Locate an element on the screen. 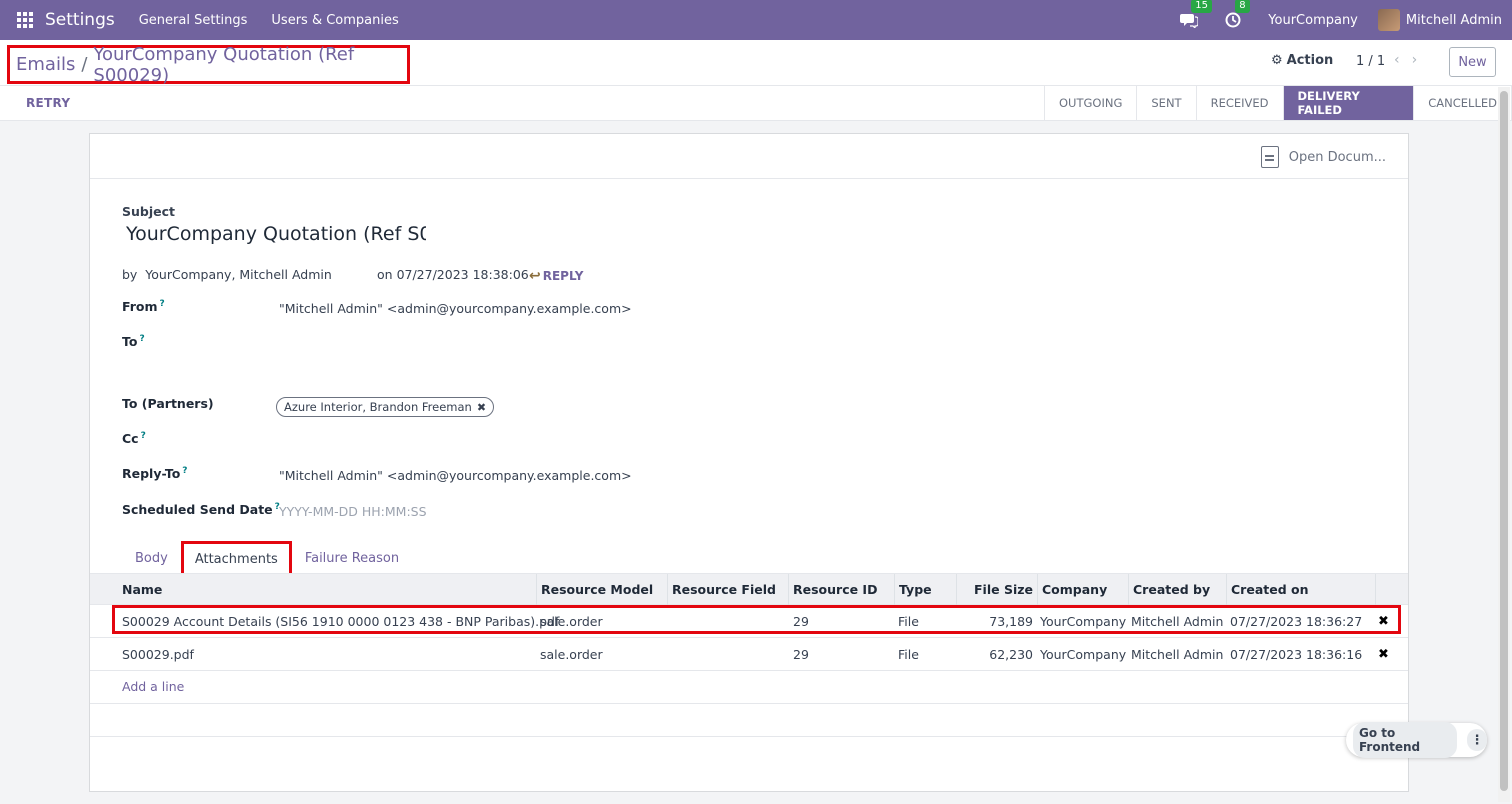  cell-file-size: 62,230 is located at coordinates (1011, 654).